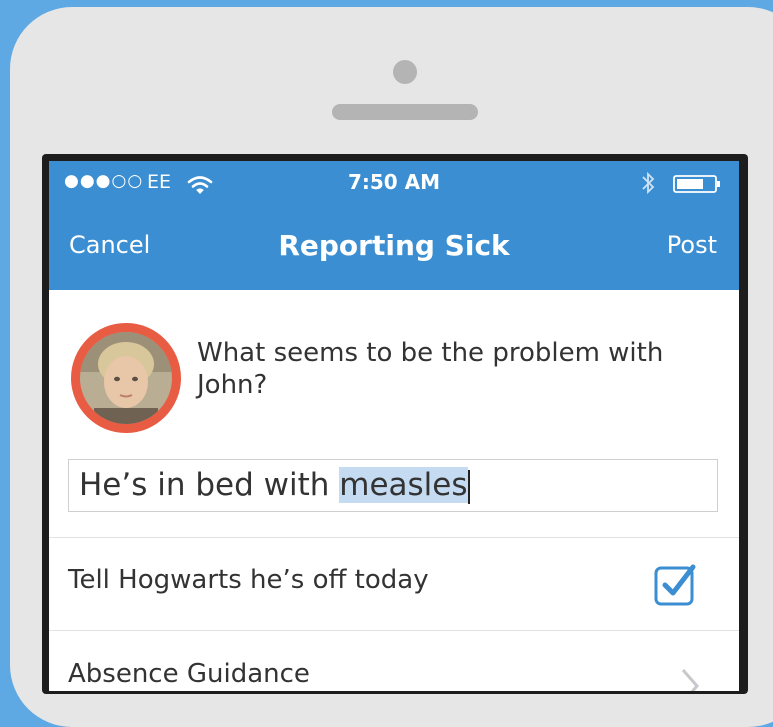 The width and height of the screenshot is (773, 727). Describe the element at coordinates (696, 184) in the screenshot. I see `battery-icon` at that location.